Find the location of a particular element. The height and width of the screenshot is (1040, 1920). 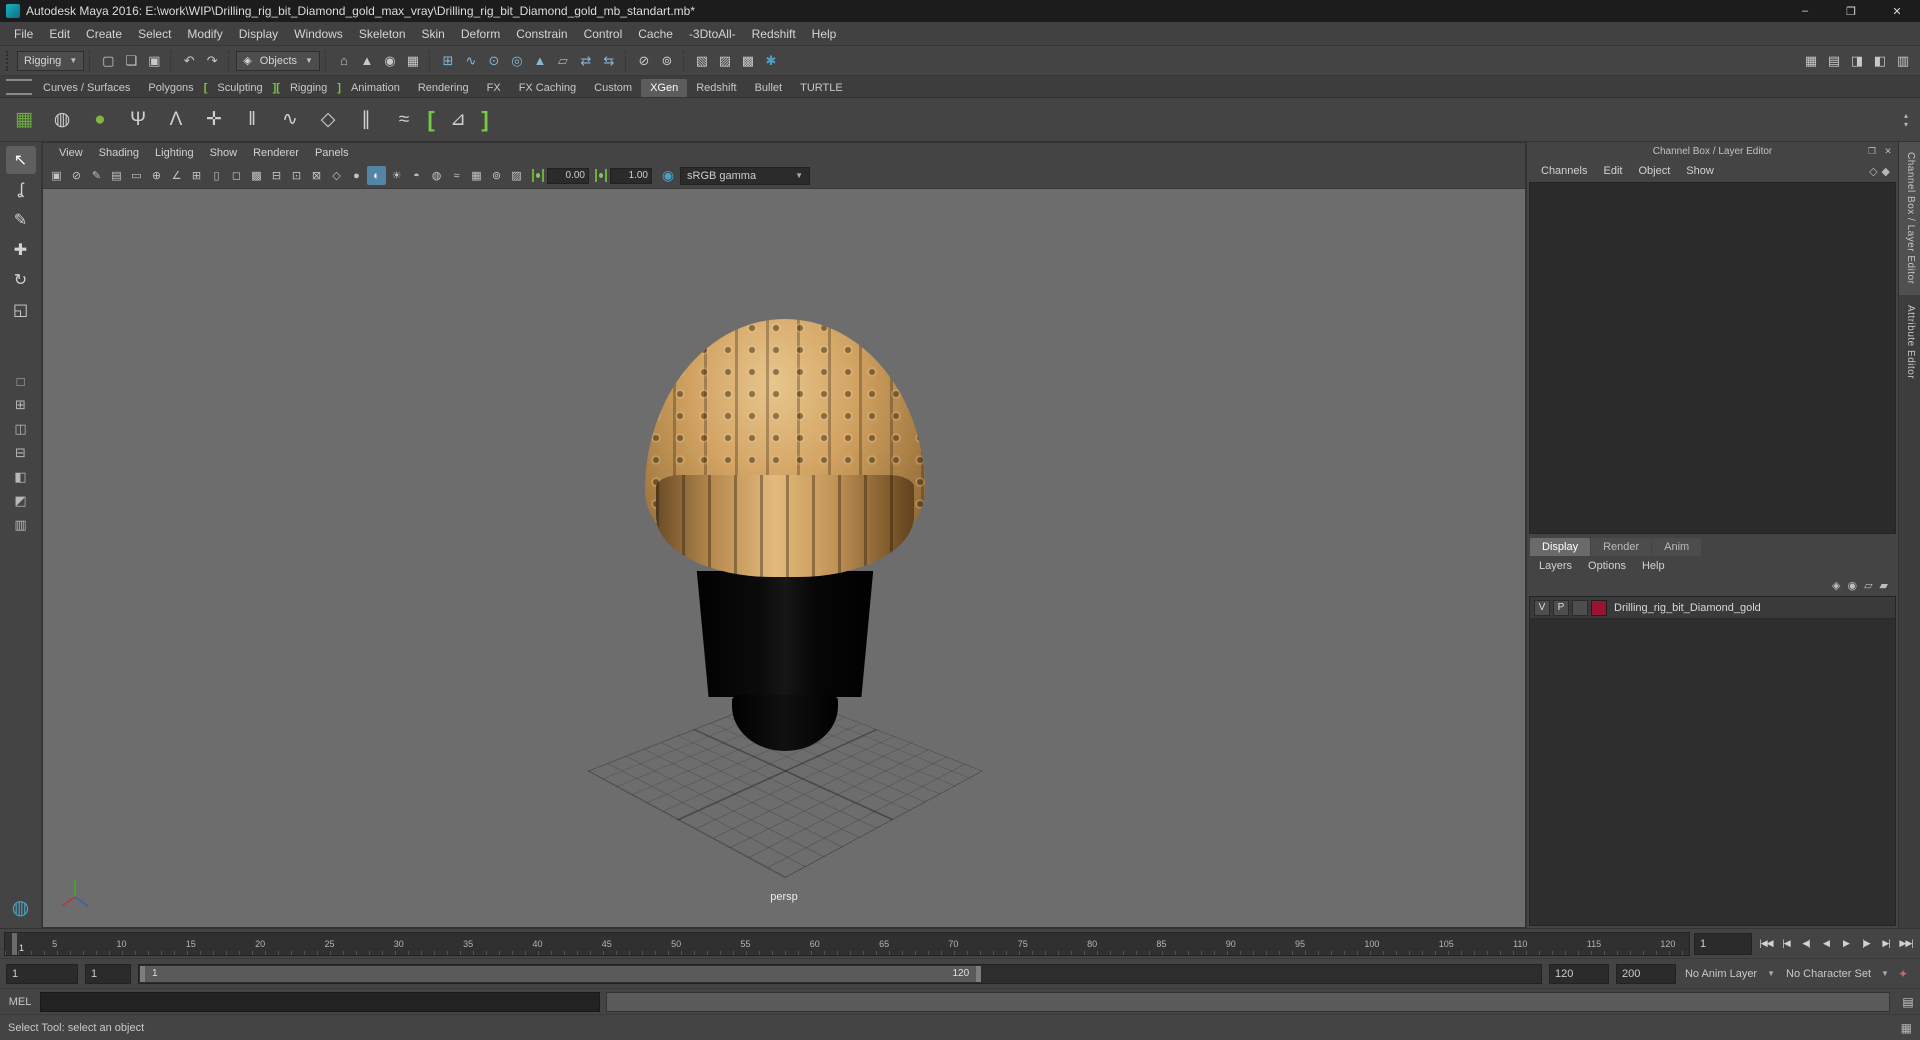

snap-to-projected-center-icon: ◎ is located at coordinates (517, 61).